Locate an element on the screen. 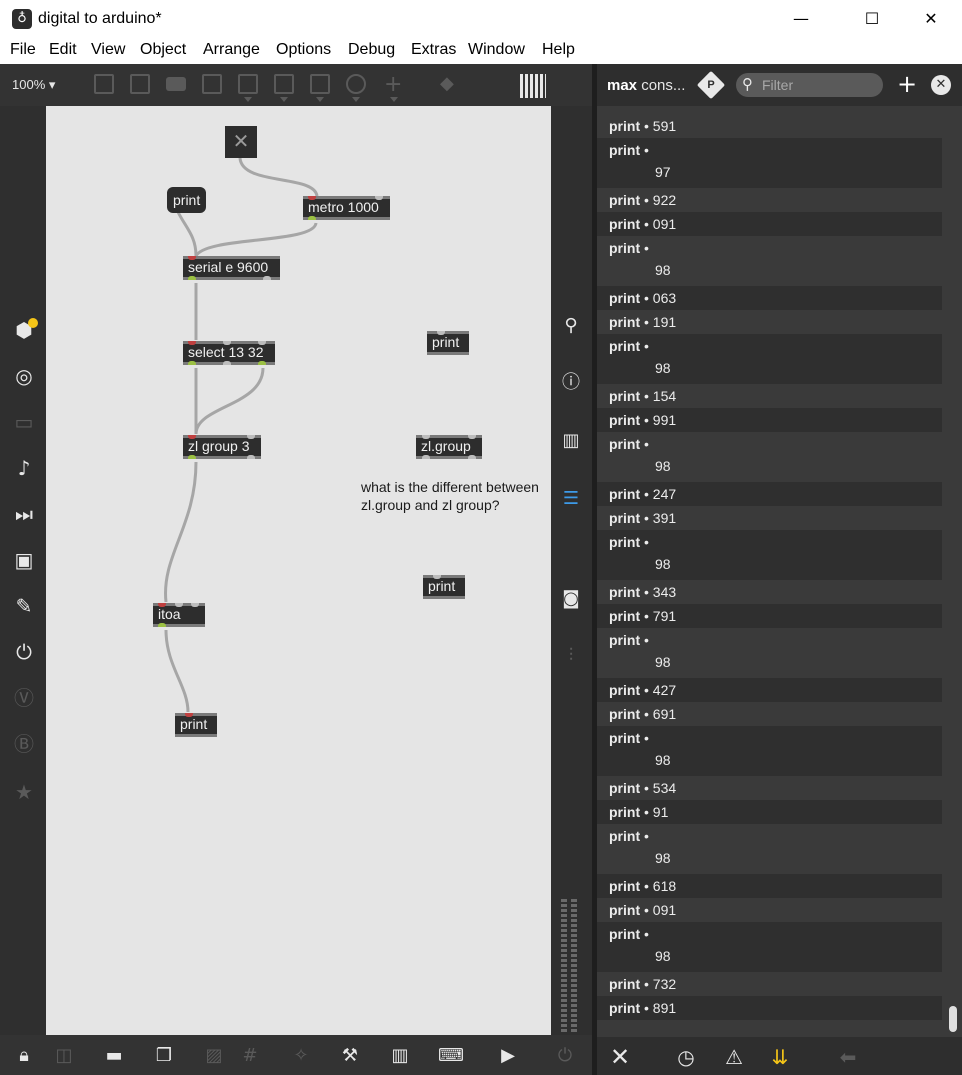 This screenshot has height=1075, width=962. image-icon: ▣ is located at coordinates (24, 560).